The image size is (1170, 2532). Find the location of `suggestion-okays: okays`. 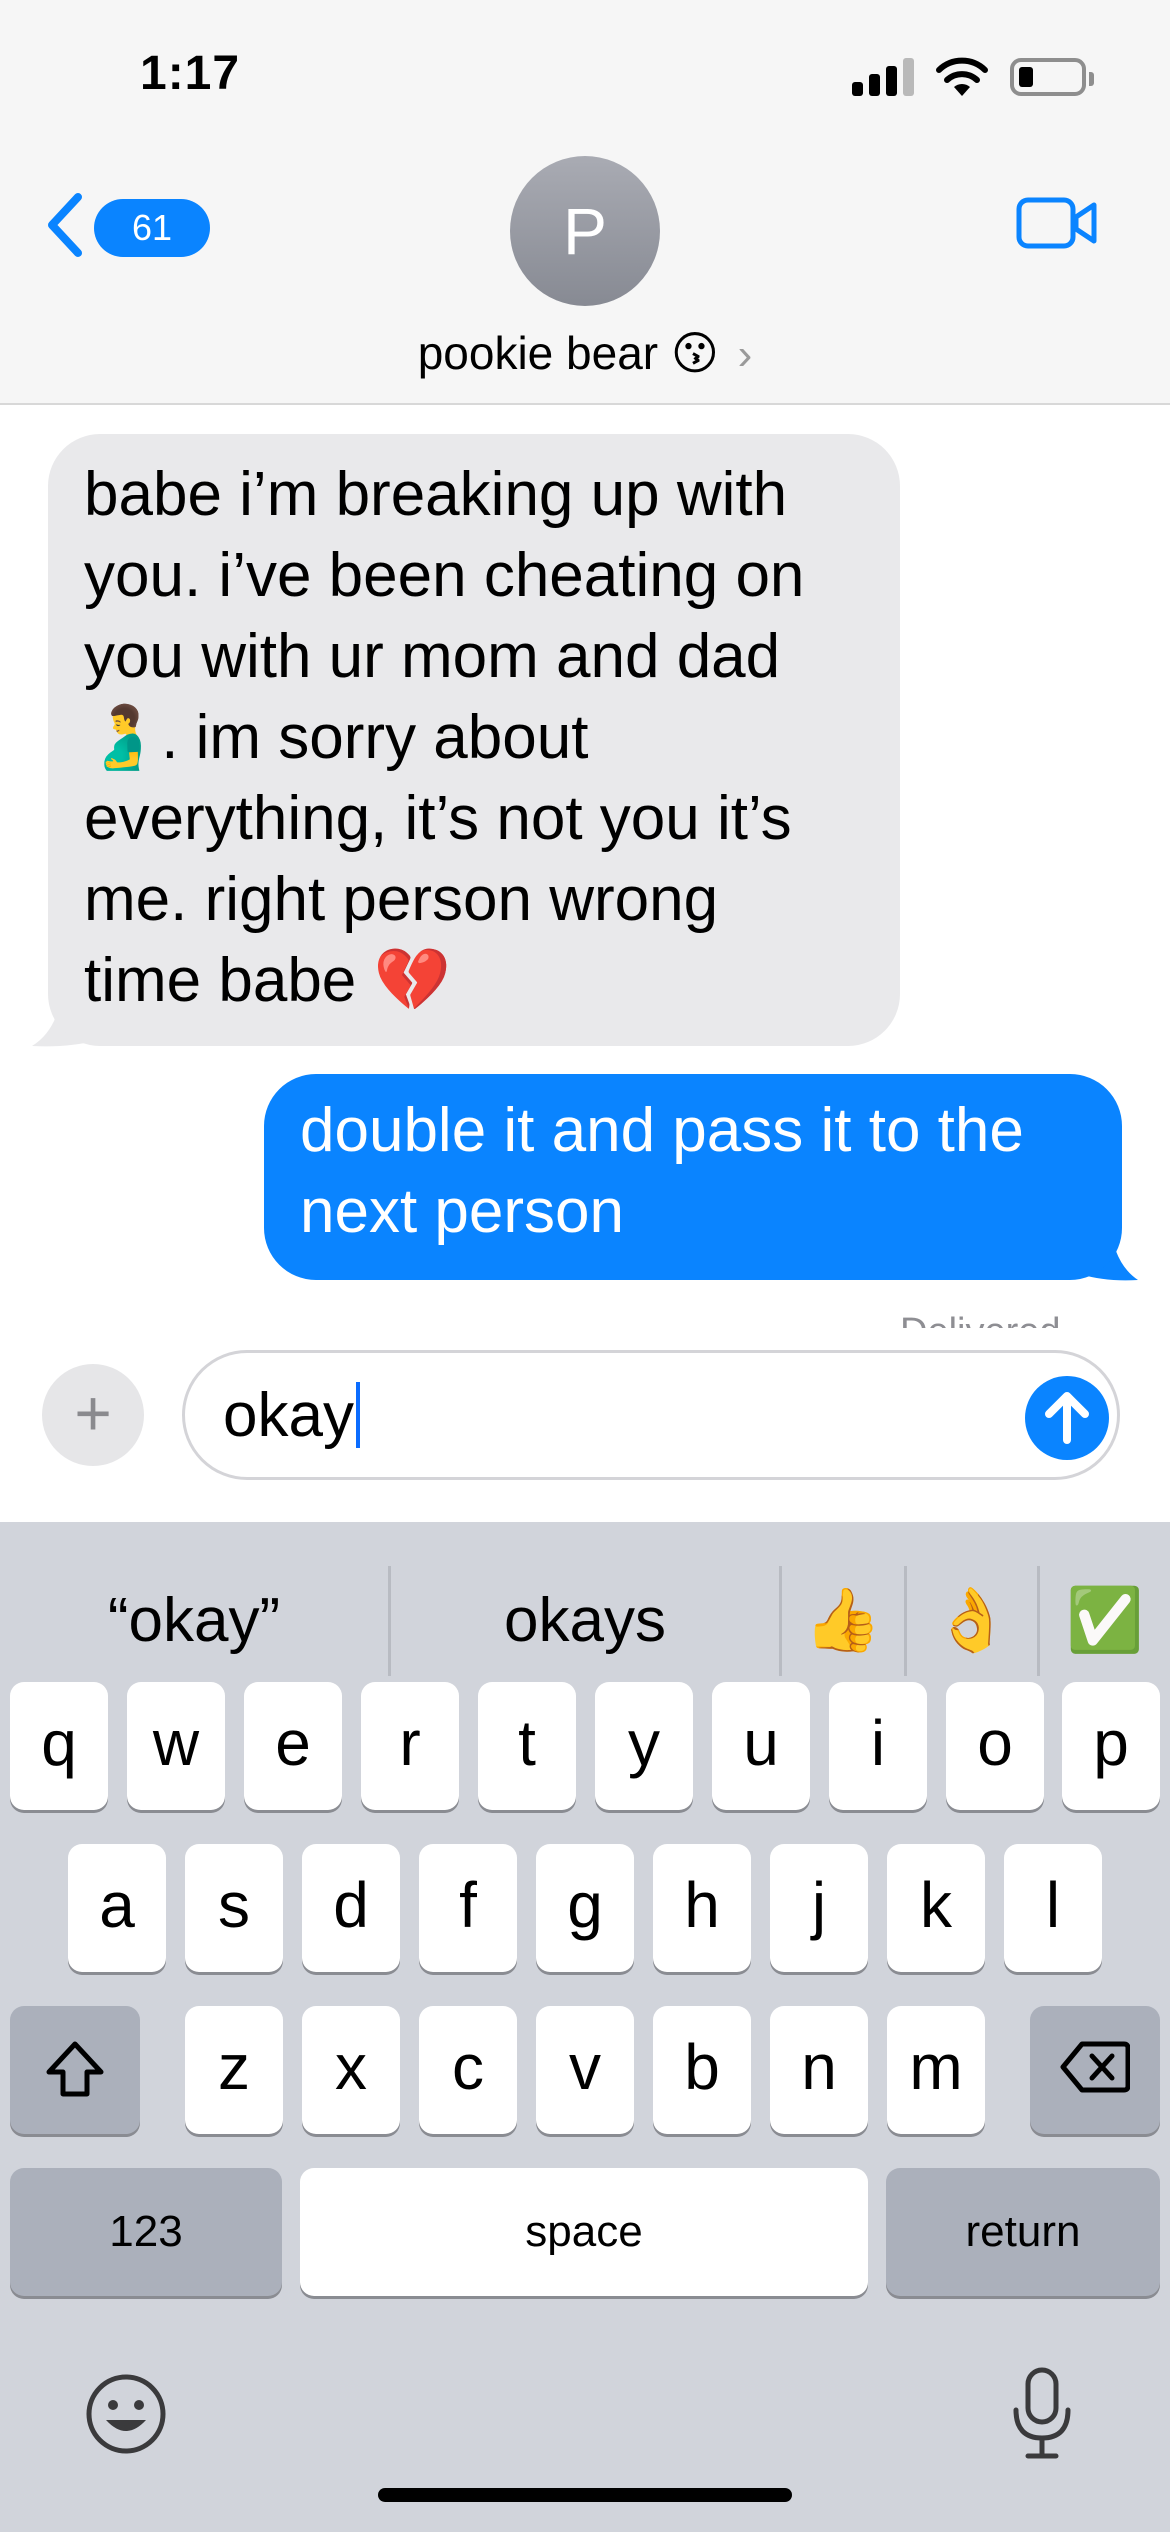

suggestion-okays: okays is located at coordinates (585, 1621).